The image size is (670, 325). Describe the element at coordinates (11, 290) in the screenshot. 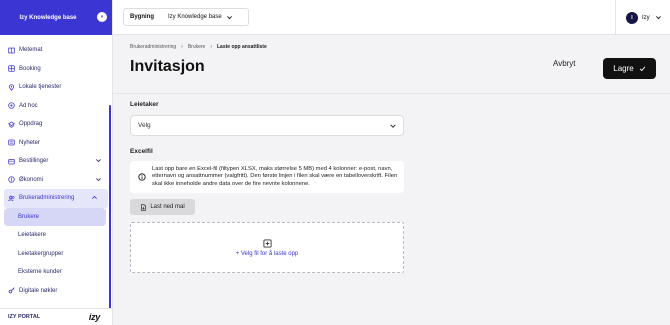

I see `key-icon` at that location.